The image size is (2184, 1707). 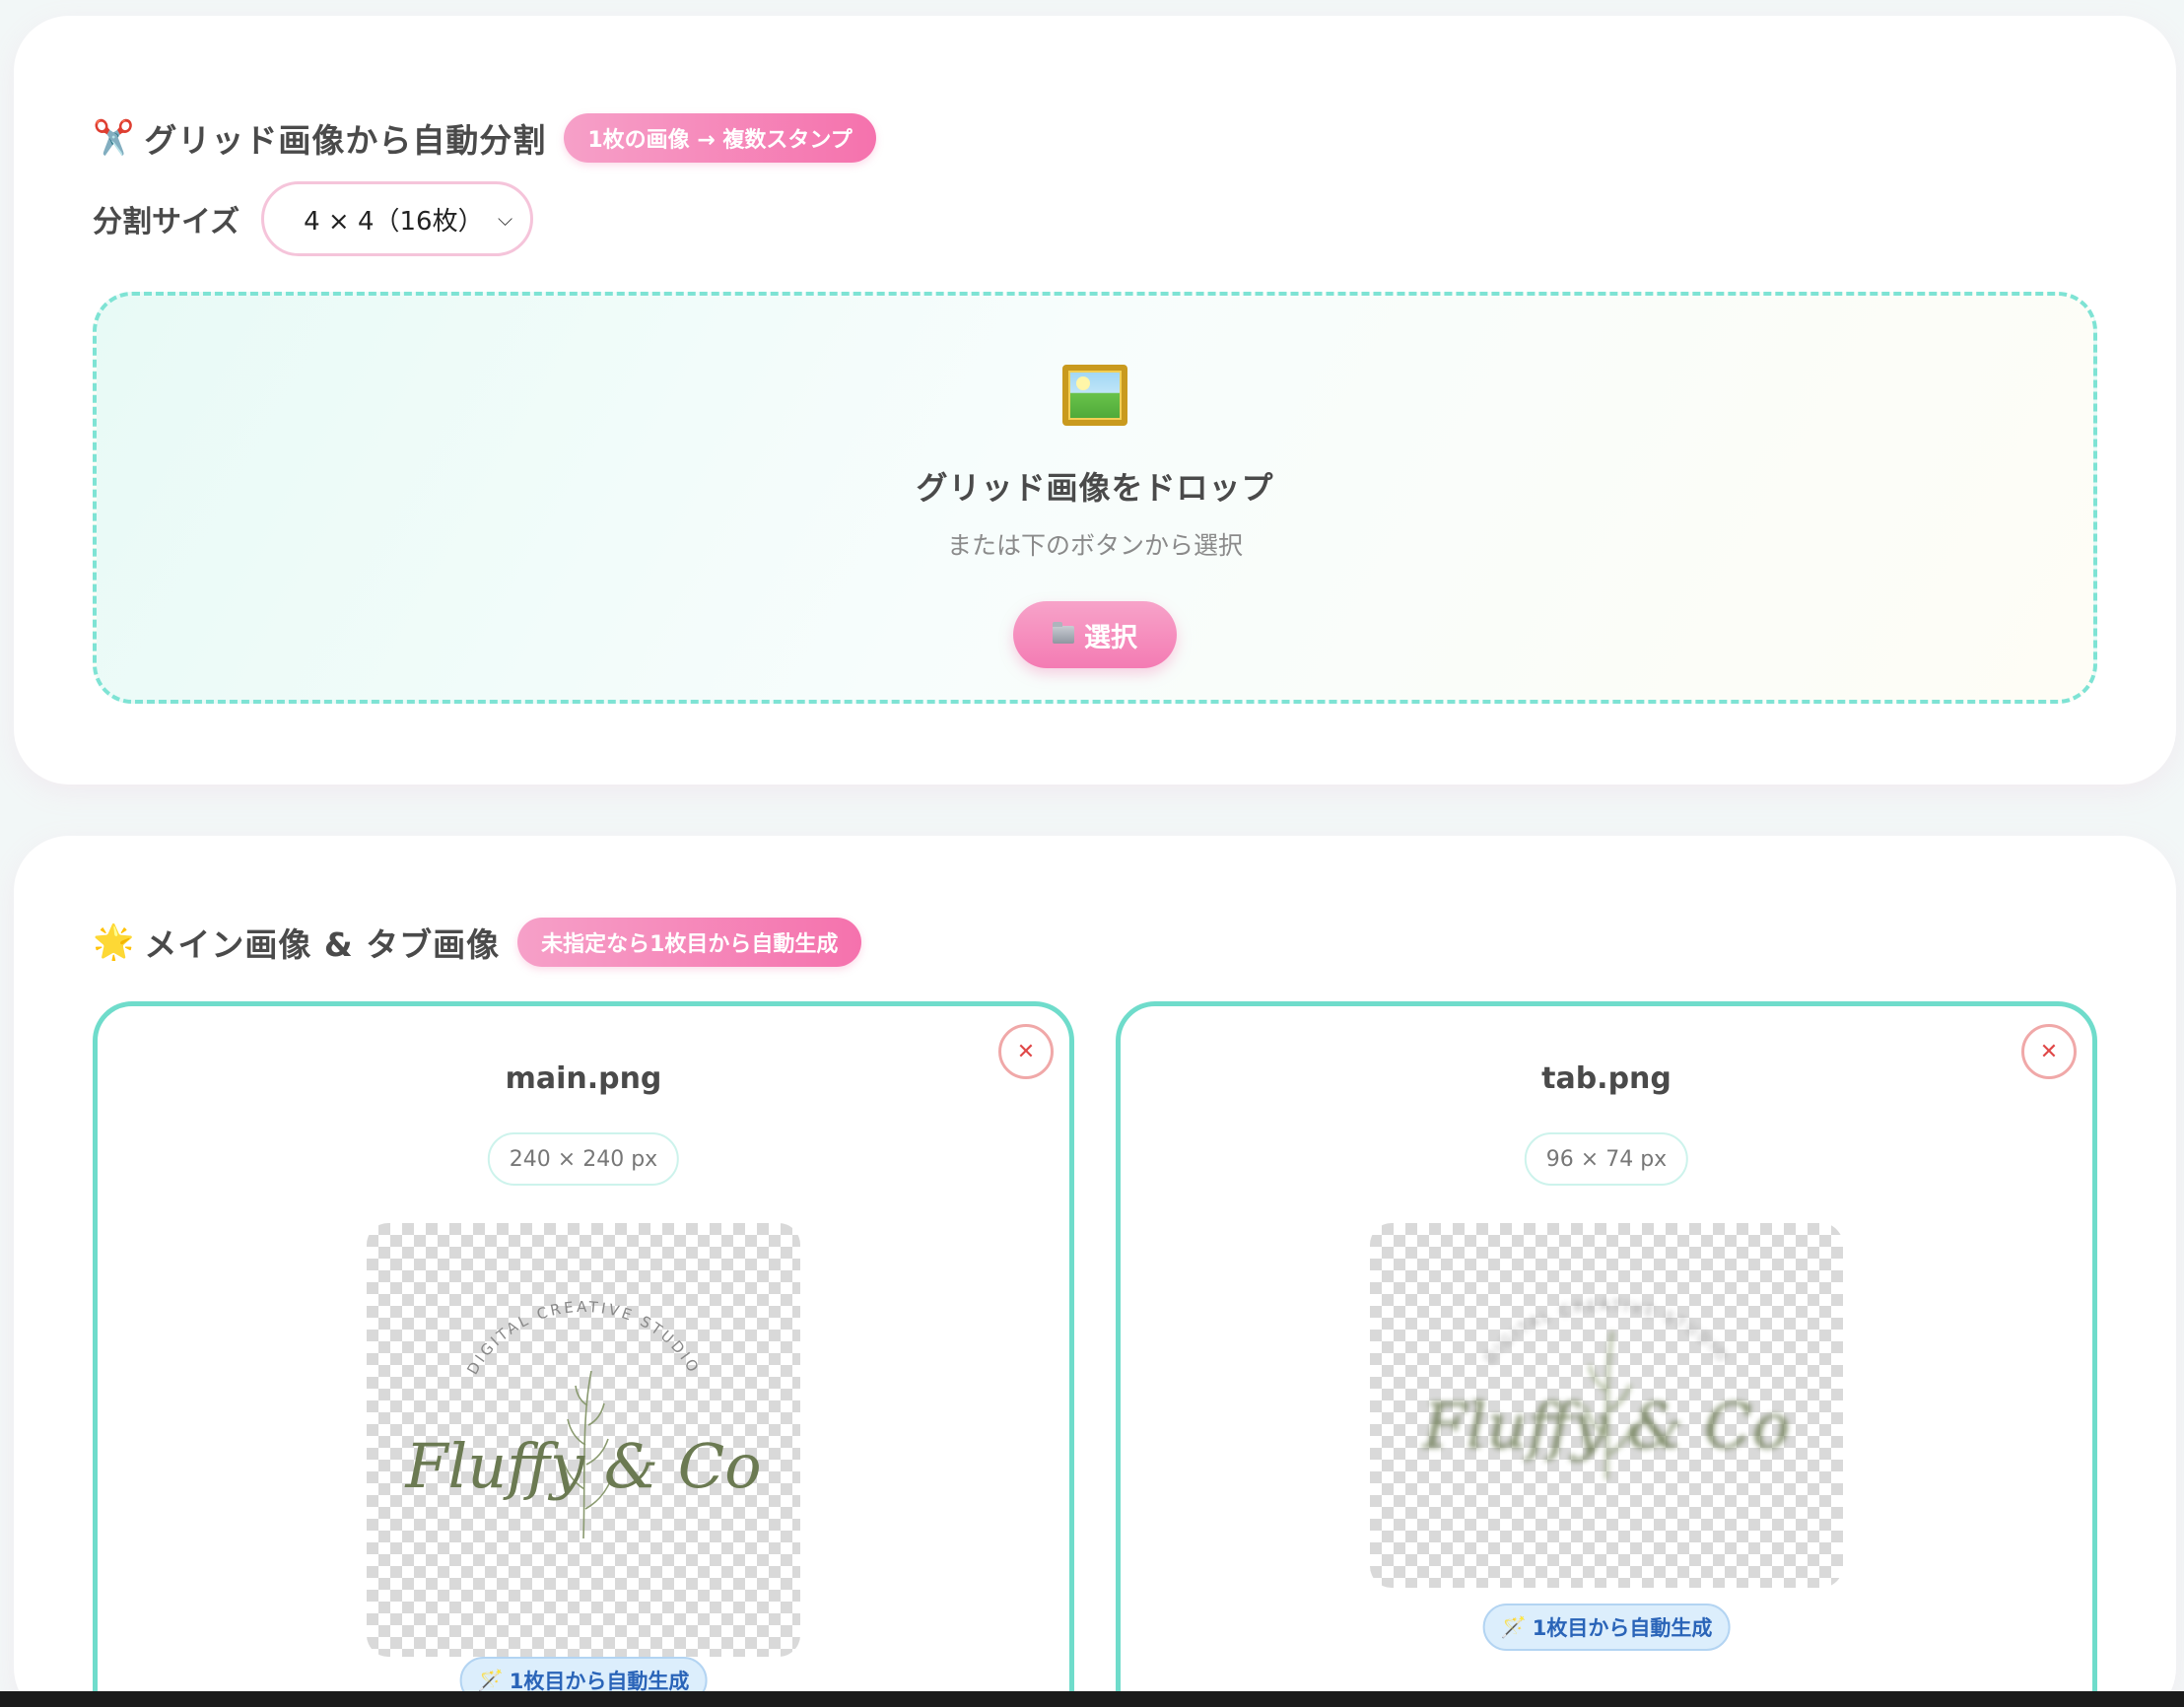 I want to click on main-file-name: main.png, so click(x=583, y=1078).